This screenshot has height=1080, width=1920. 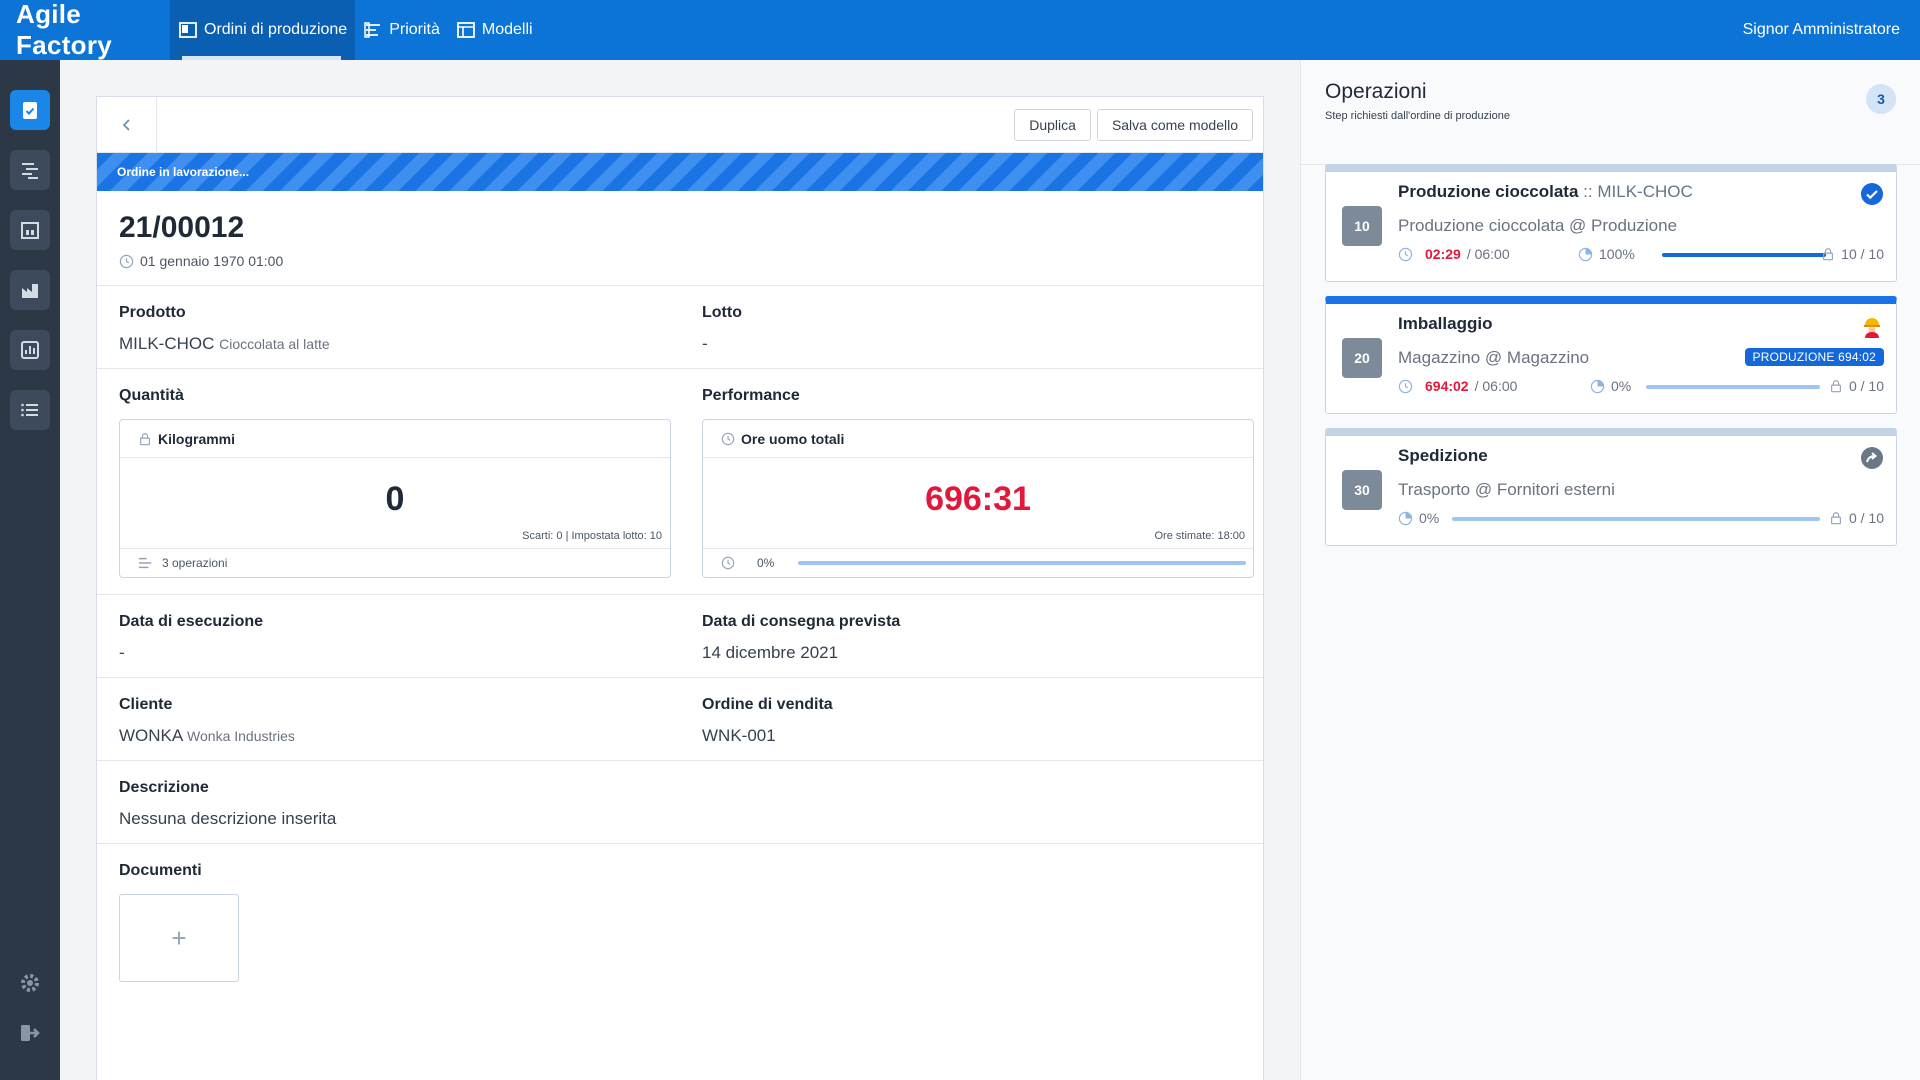 I want to click on sidebar-list-button, so click(x=30, y=410).